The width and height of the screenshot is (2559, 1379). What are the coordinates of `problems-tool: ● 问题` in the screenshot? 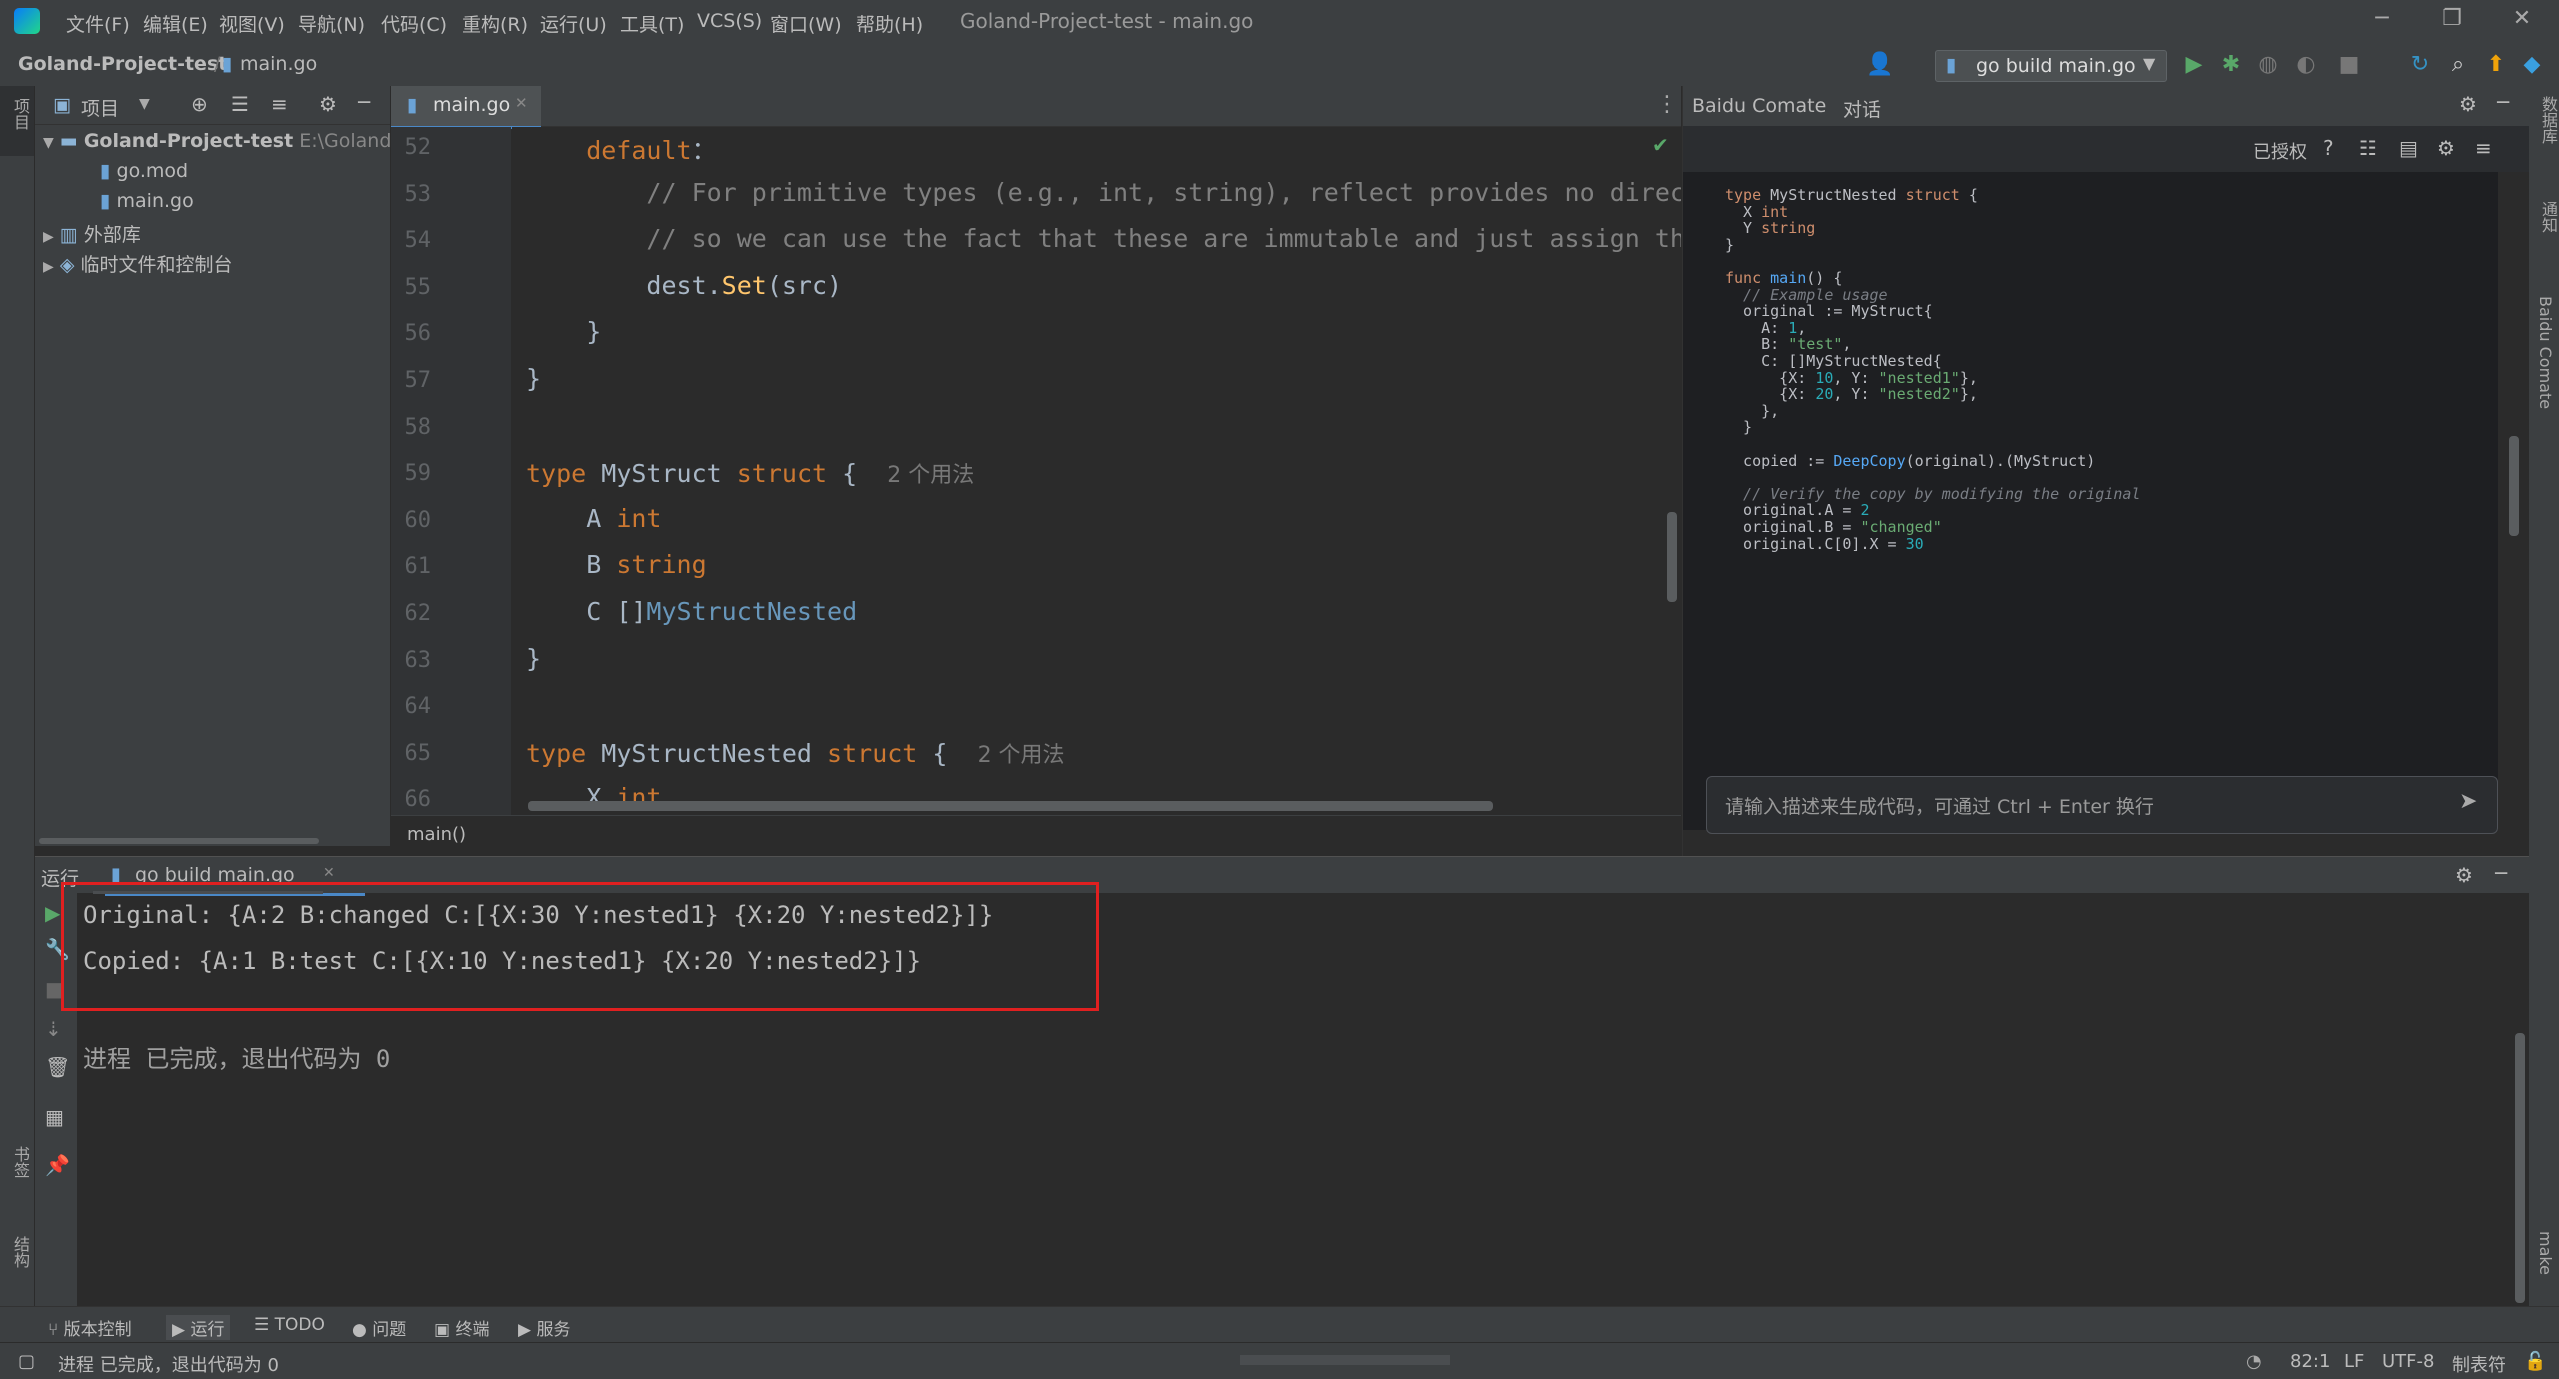 It's located at (379, 1327).